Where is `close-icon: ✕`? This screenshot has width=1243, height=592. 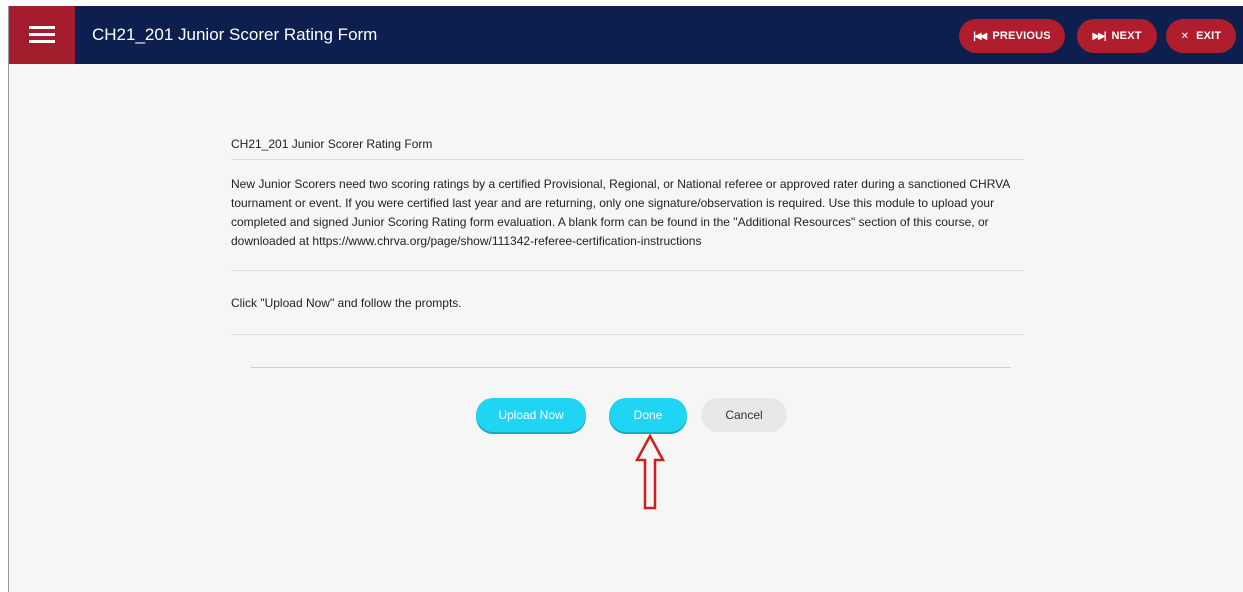 close-icon: ✕ is located at coordinates (1185, 36).